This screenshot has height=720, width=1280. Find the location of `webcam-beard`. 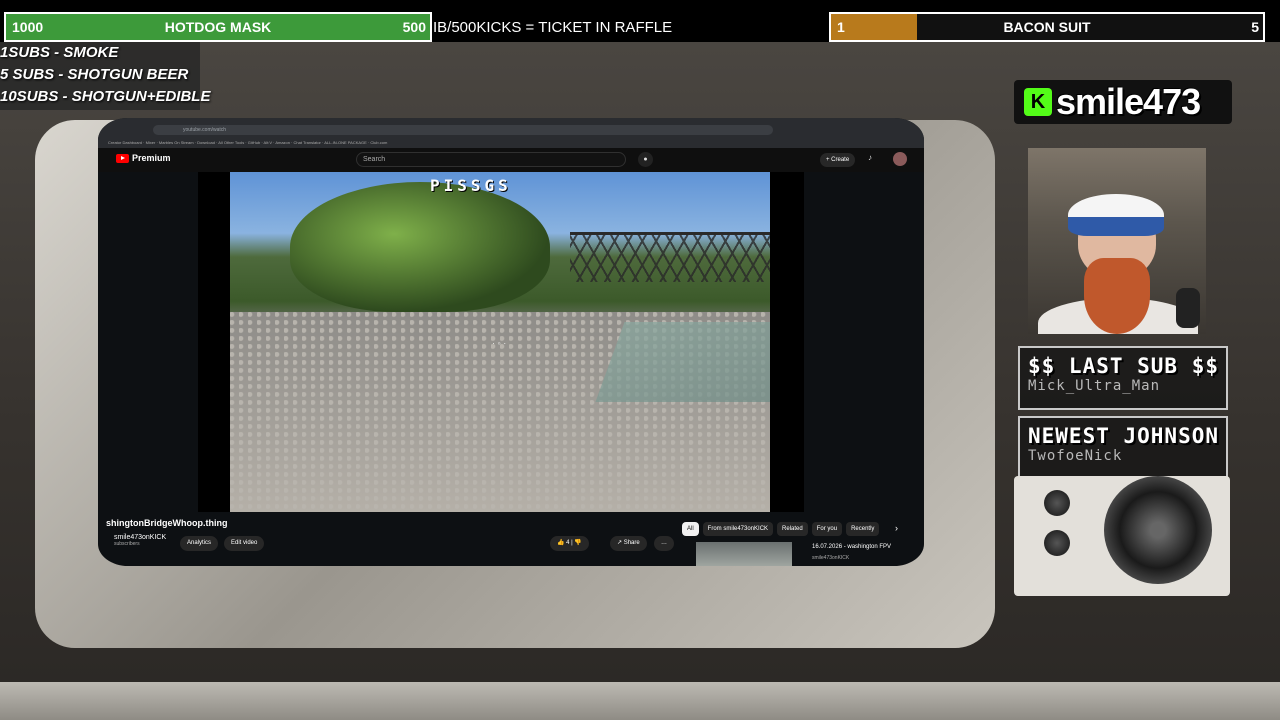

webcam-beard is located at coordinates (1117, 296).